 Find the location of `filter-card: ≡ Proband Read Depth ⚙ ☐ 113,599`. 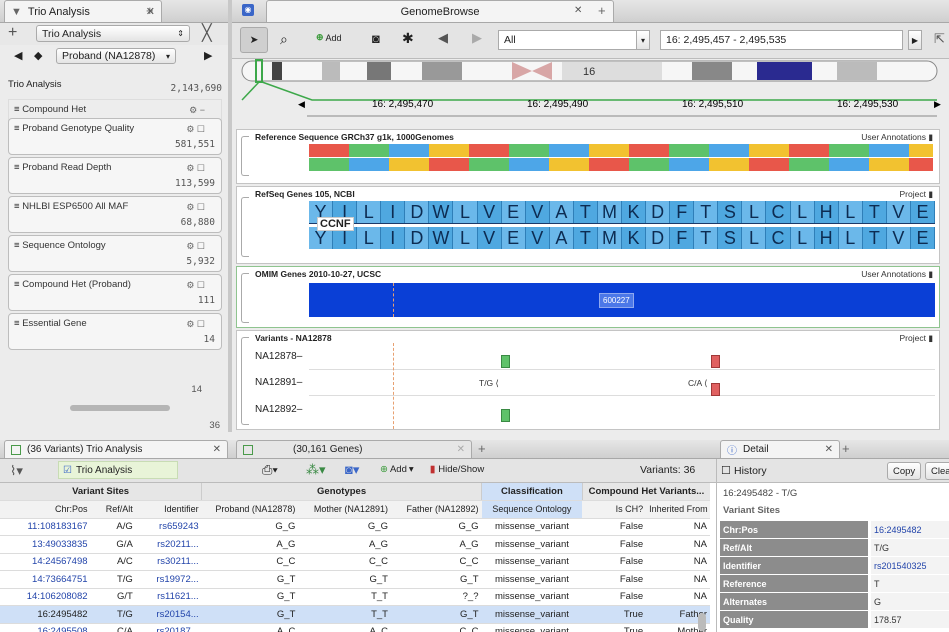

filter-card: ≡ Proband Read Depth ⚙ ☐ 113,599 is located at coordinates (115, 175).